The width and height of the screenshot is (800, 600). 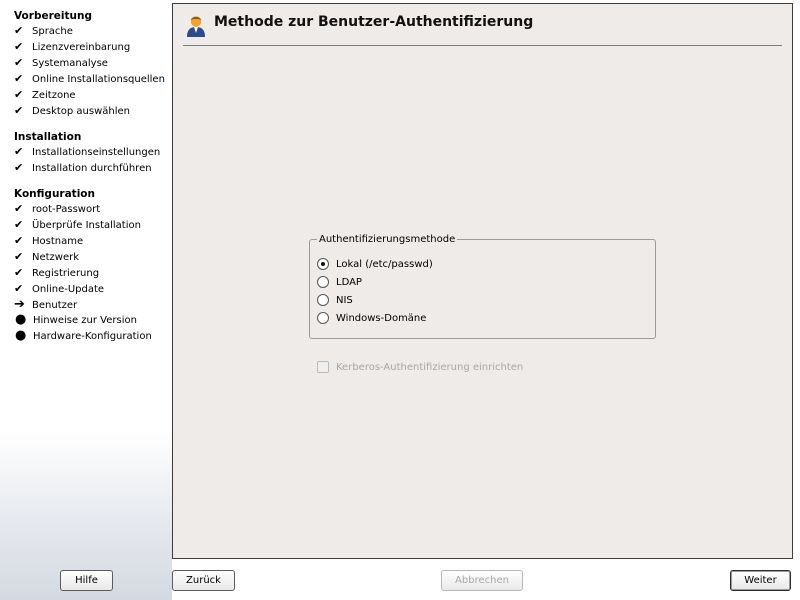 What do you see at coordinates (96, 152) in the screenshot?
I see `step-label: Installationseinstellungen` at bounding box center [96, 152].